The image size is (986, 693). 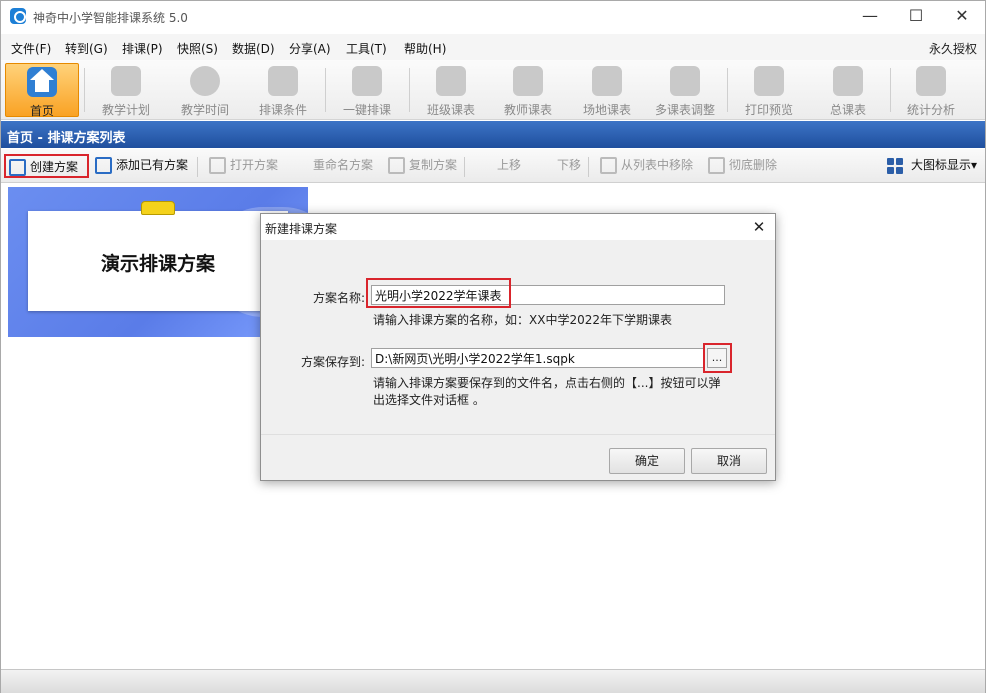 I want to click on rename-plan-button: 重命名方案, so click(x=331, y=166).